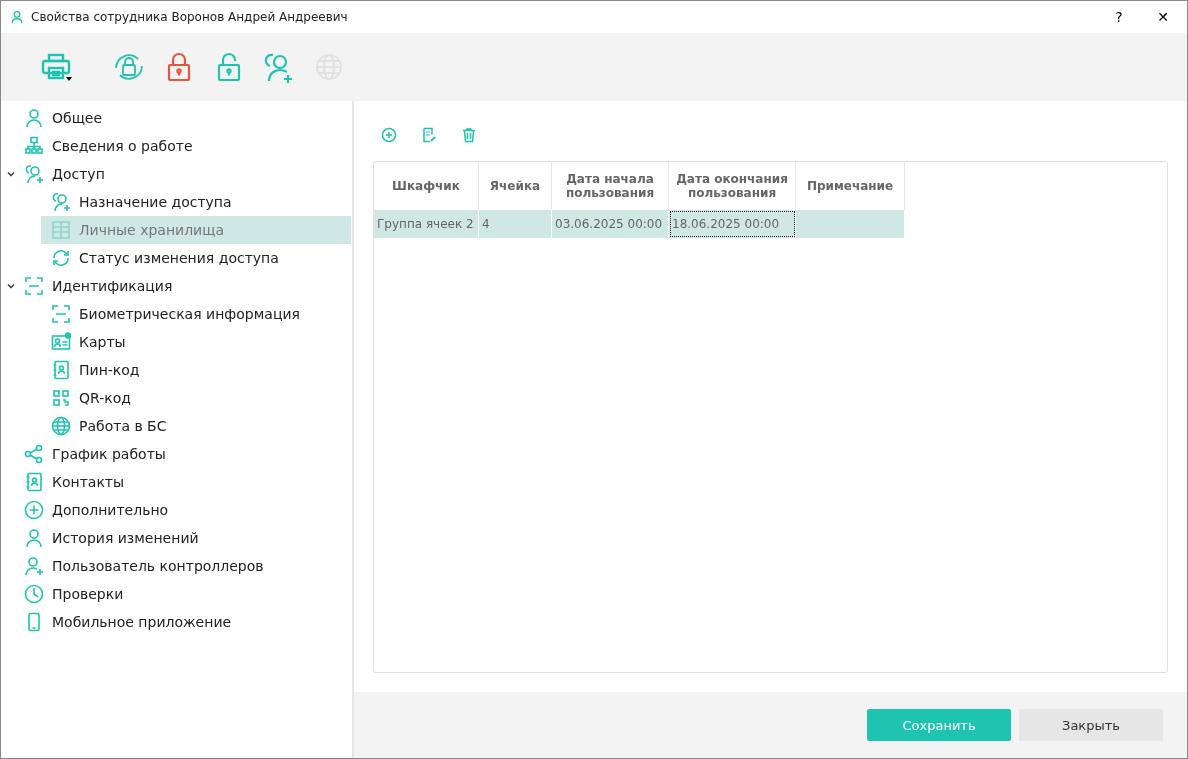  I want to click on sidebar-item: Проверки, so click(176, 594).